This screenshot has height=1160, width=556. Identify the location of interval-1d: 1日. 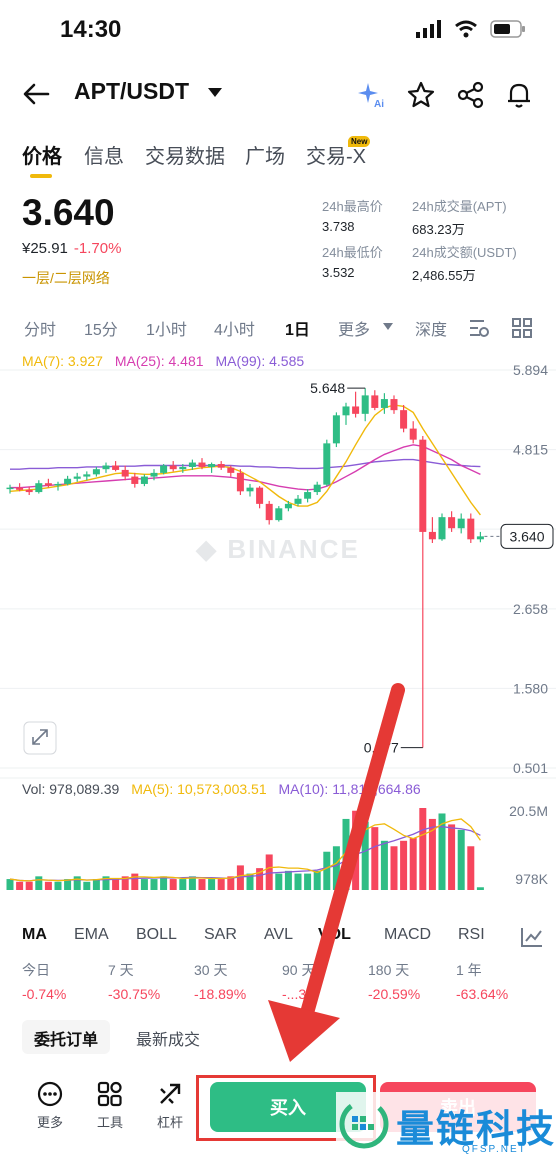
(297, 328).